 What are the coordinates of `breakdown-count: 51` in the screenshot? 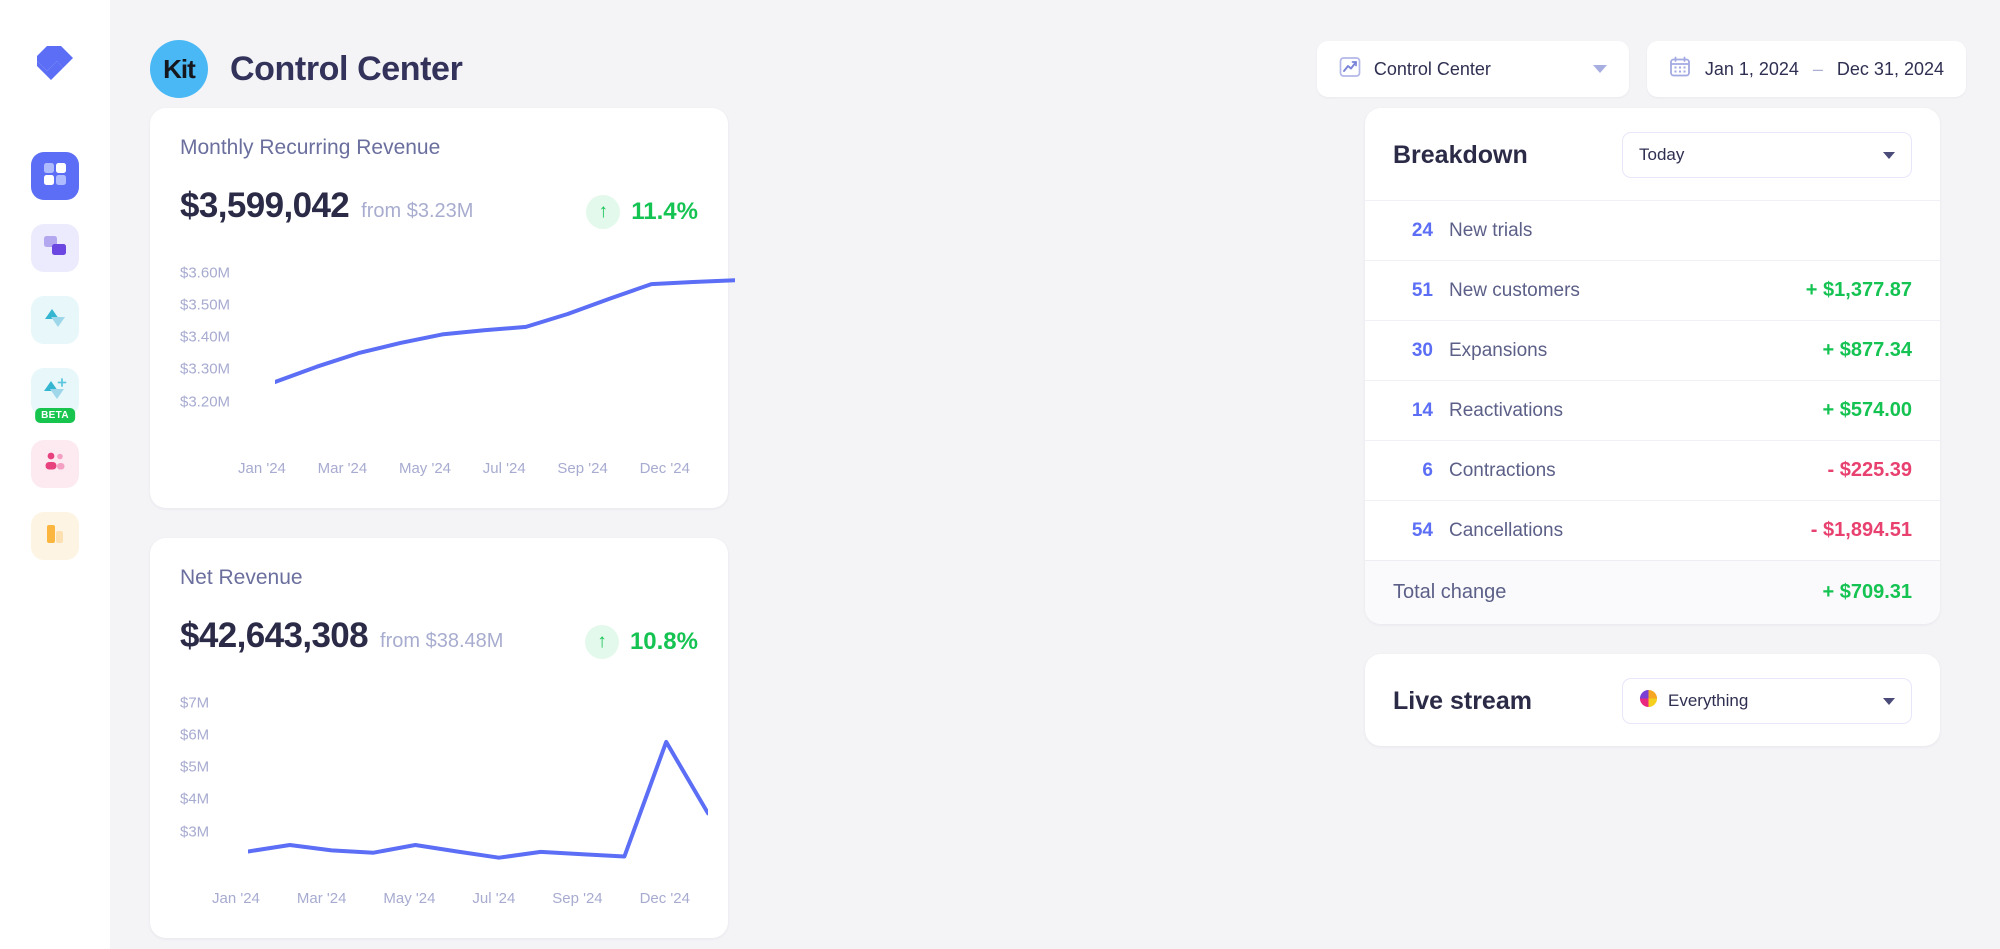 It's located at (1422, 290).